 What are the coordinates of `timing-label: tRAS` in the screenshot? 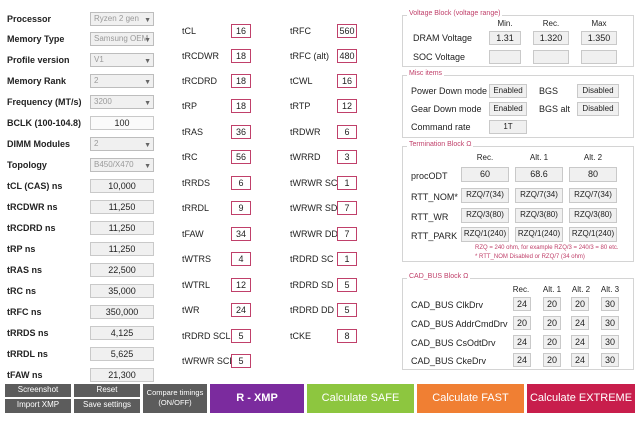 It's located at (193, 132).